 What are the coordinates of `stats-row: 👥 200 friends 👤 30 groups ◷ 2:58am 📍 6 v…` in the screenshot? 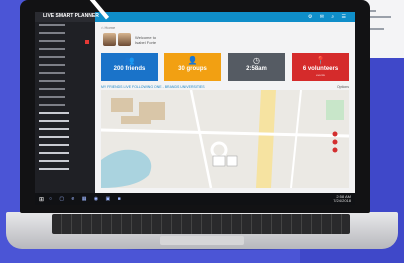 It's located at (225, 68).